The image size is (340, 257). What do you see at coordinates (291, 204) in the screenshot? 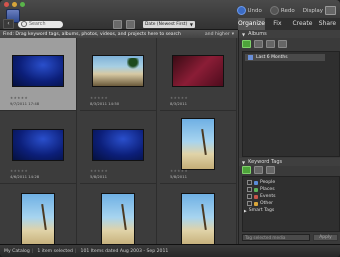
I see `tags-list: People Places Events Other ▶ Smart Tags` at bounding box center [291, 204].